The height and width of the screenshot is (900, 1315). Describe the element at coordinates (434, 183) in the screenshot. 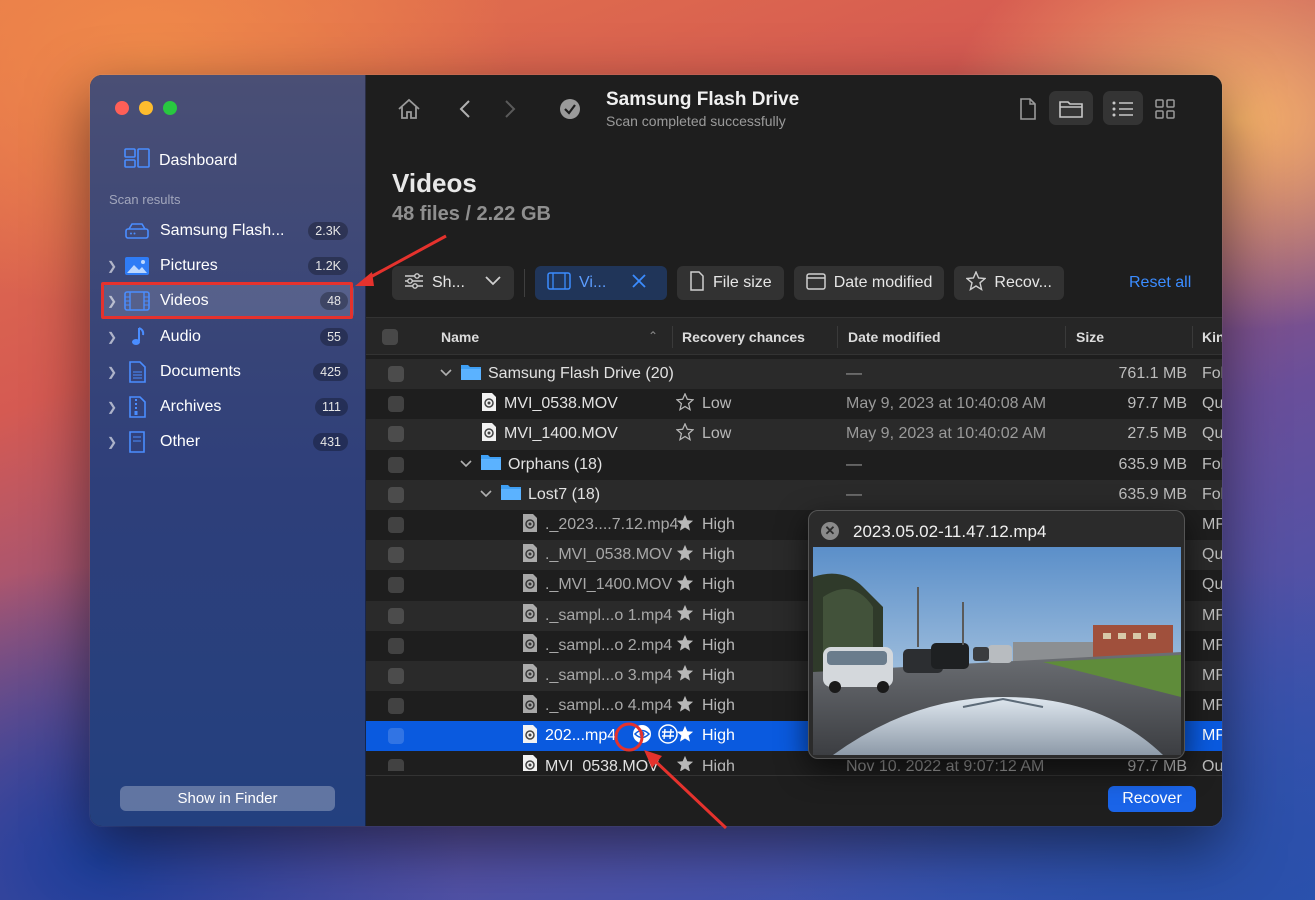

I see `page-title: Videos` at that location.